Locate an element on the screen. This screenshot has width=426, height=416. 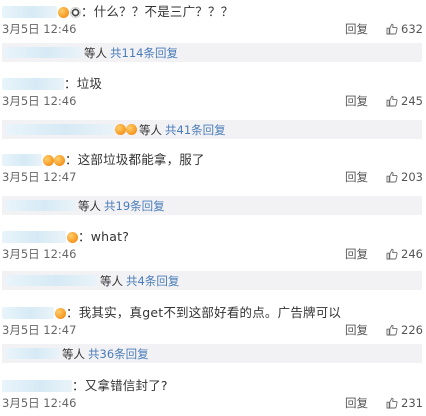
like-button: 226 is located at coordinates (404, 330).